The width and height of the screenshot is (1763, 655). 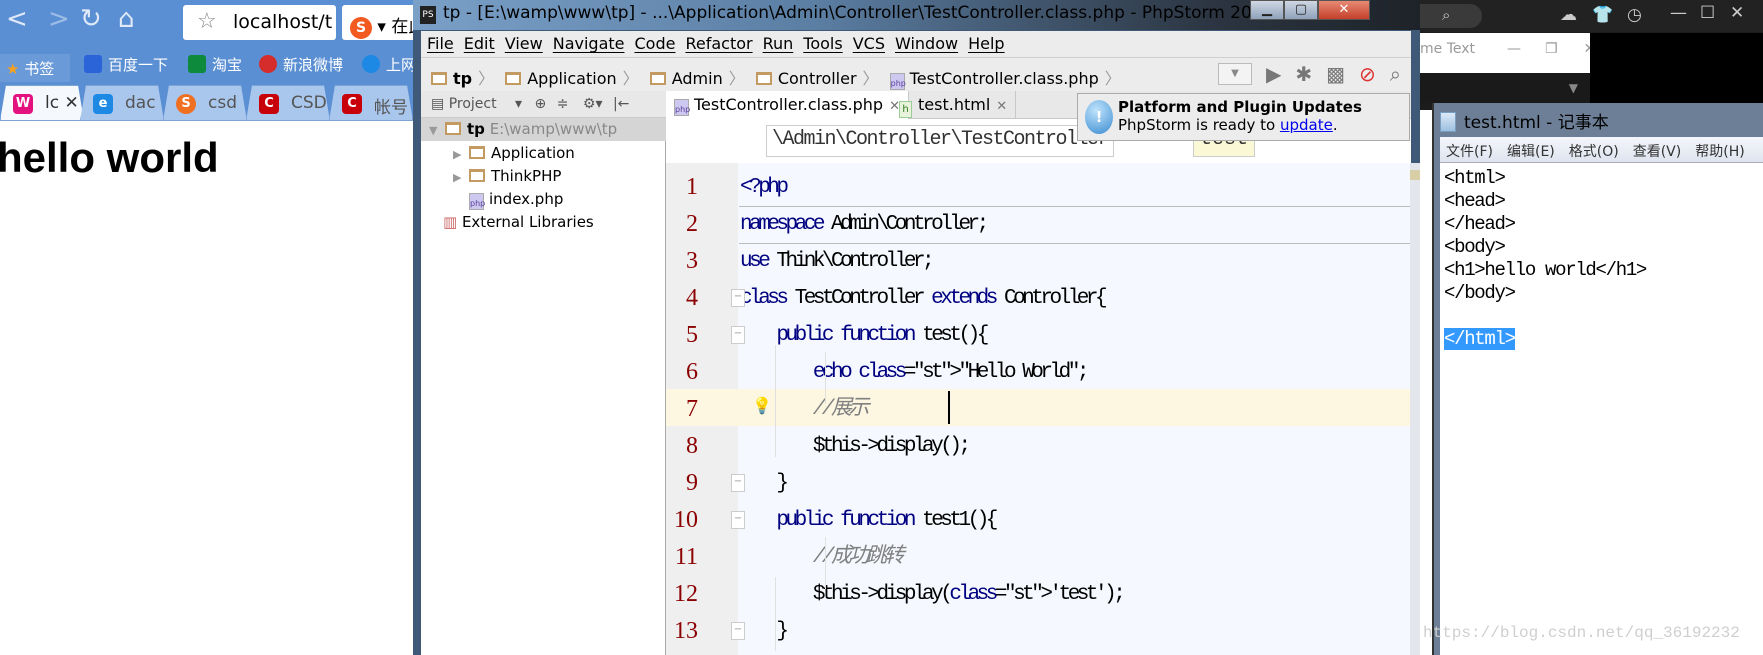 I want to click on menu-run: Run, so click(x=778, y=43).